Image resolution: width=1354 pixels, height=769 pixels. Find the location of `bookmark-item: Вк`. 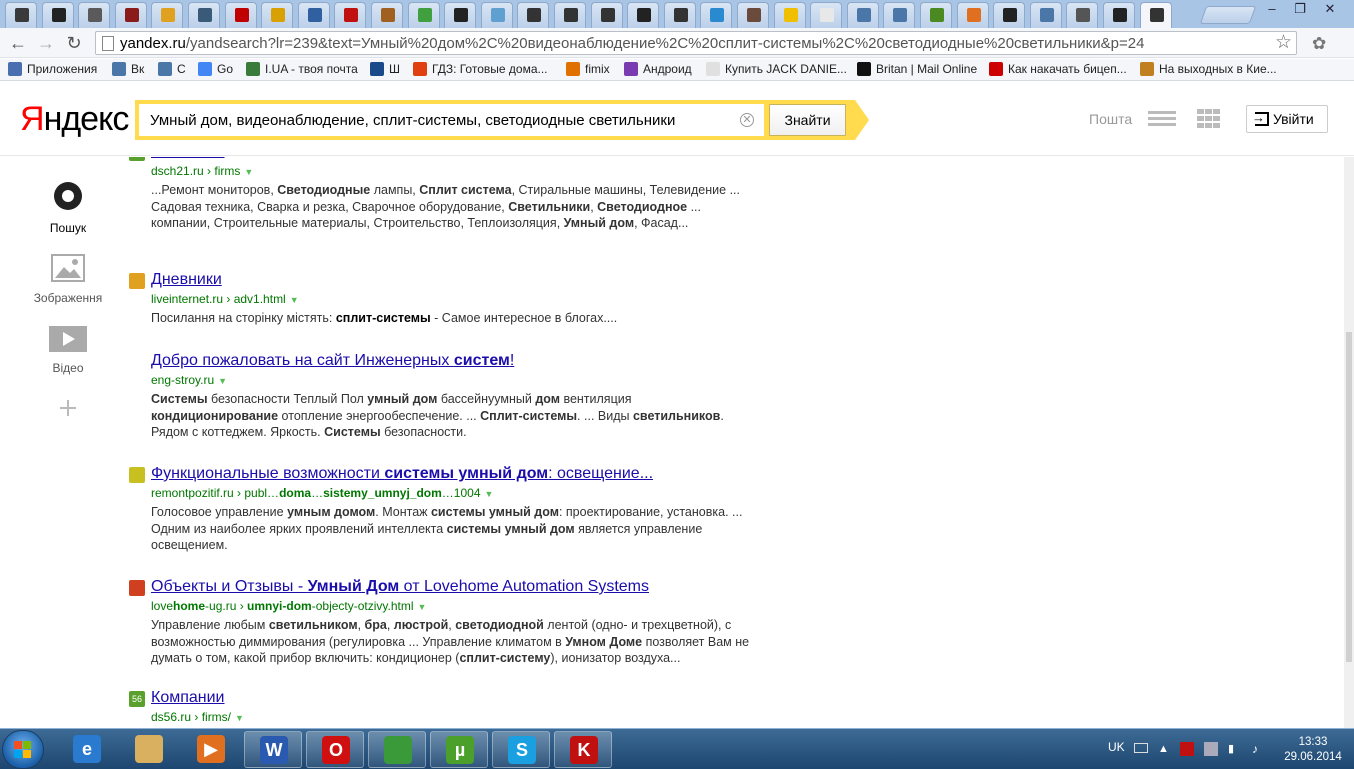

bookmark-item: Вк is located at coordinates (128, 70).